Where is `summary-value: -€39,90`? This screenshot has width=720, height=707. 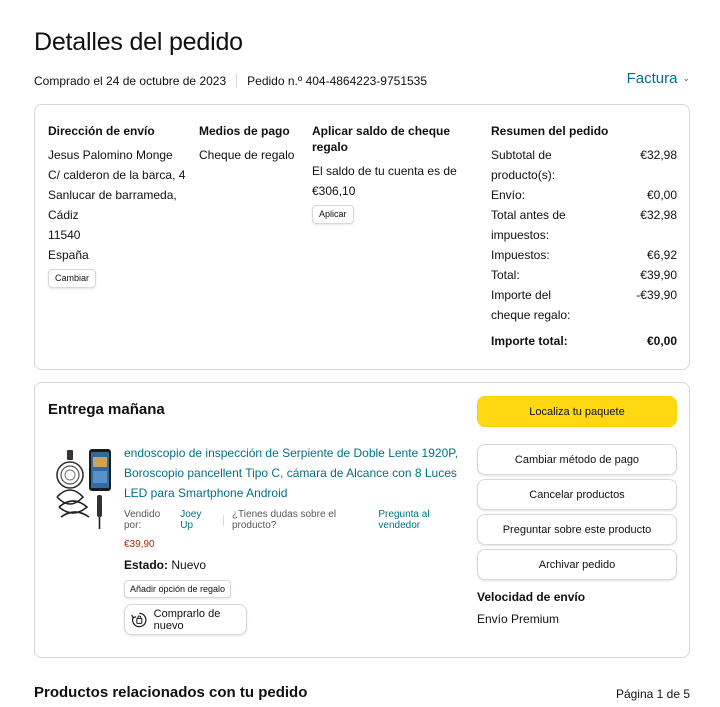 summary-value: -€39,90 is located at coordinates (656, 295).